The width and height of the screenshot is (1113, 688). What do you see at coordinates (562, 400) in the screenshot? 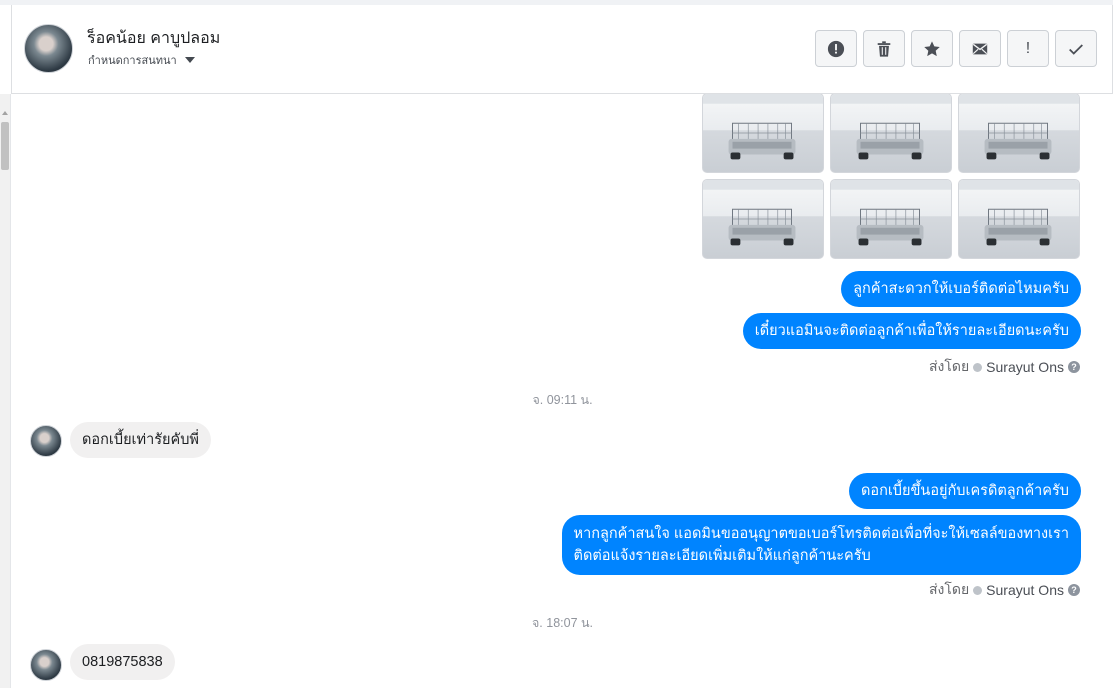
I see `timestamp: จ. 09:11 น.` at bounding box center [562, 400].